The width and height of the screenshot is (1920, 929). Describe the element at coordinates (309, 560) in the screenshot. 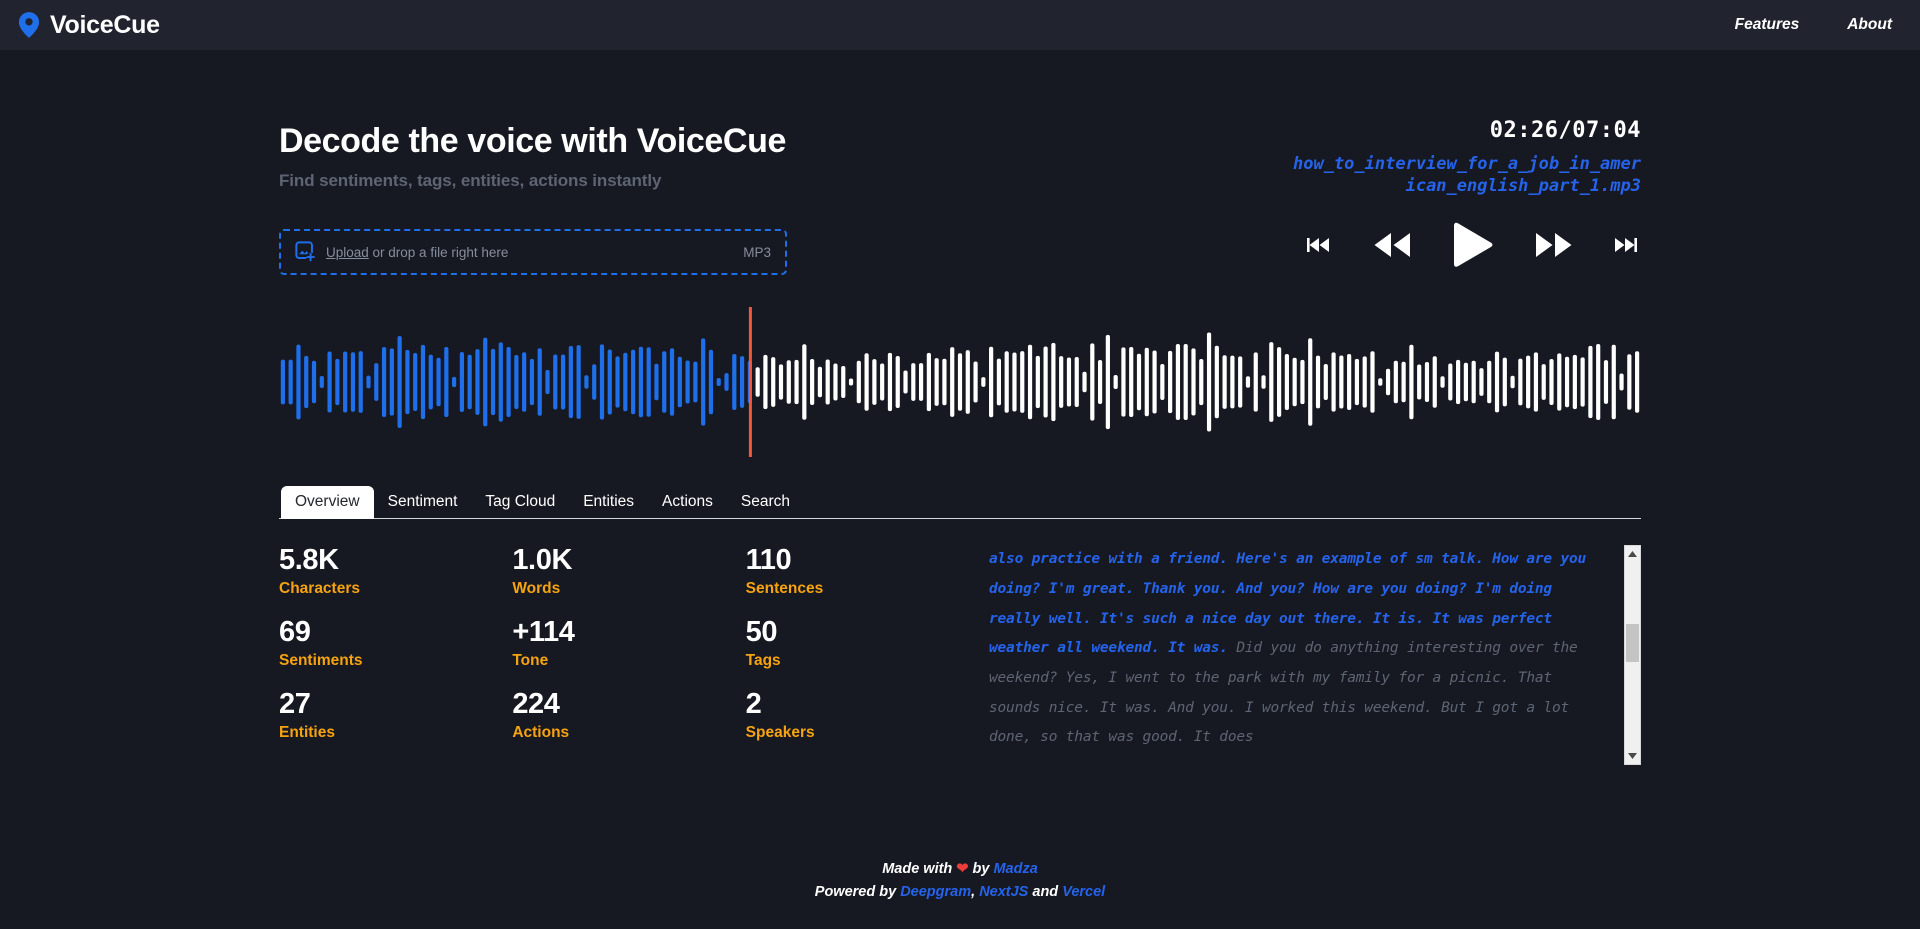

I see `stat-value: 5.8K` at that location.